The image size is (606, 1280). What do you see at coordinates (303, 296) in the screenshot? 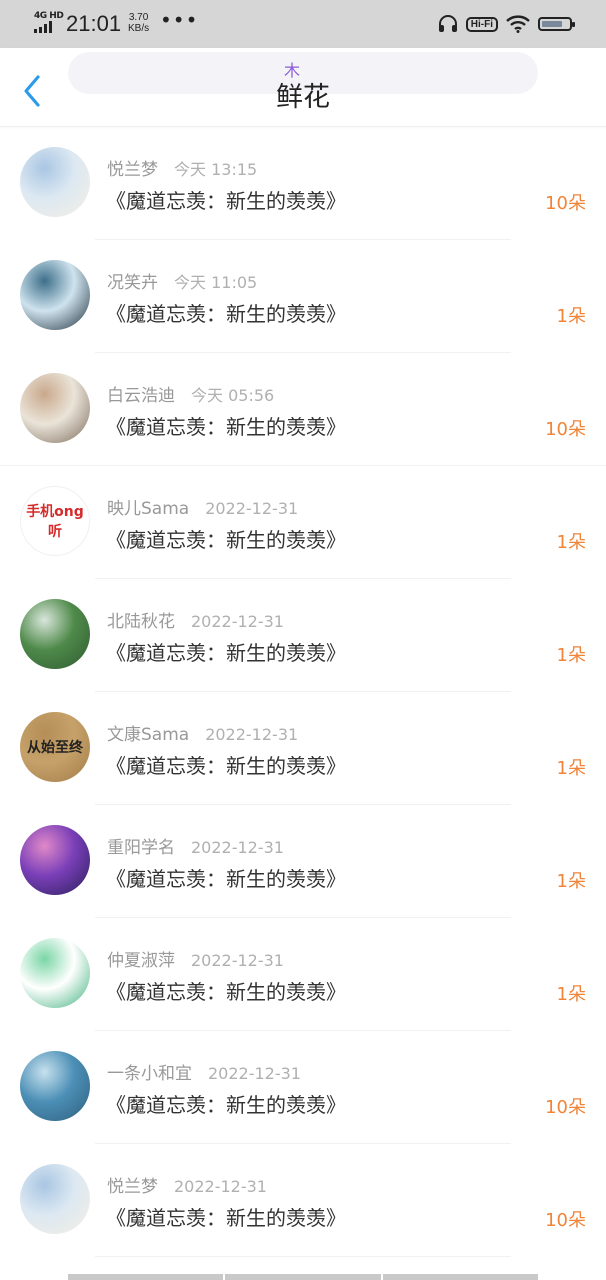
I see `list-item: 况笑卉 今天 11:05 《魔道忘羡：新生的羡羡》 1朵` at bounding box center [303, 296].